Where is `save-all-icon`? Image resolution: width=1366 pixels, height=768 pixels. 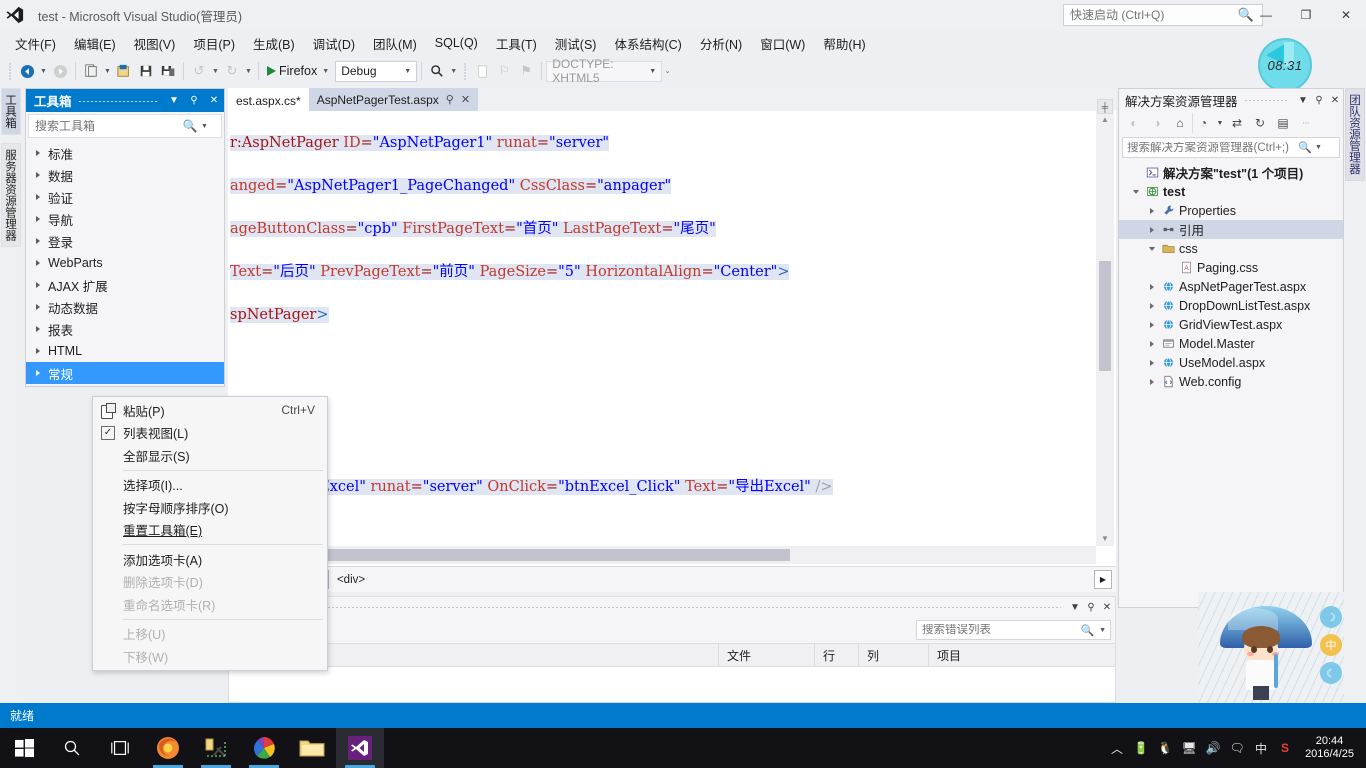 save-all-icon is located at coordinates (168, 71).